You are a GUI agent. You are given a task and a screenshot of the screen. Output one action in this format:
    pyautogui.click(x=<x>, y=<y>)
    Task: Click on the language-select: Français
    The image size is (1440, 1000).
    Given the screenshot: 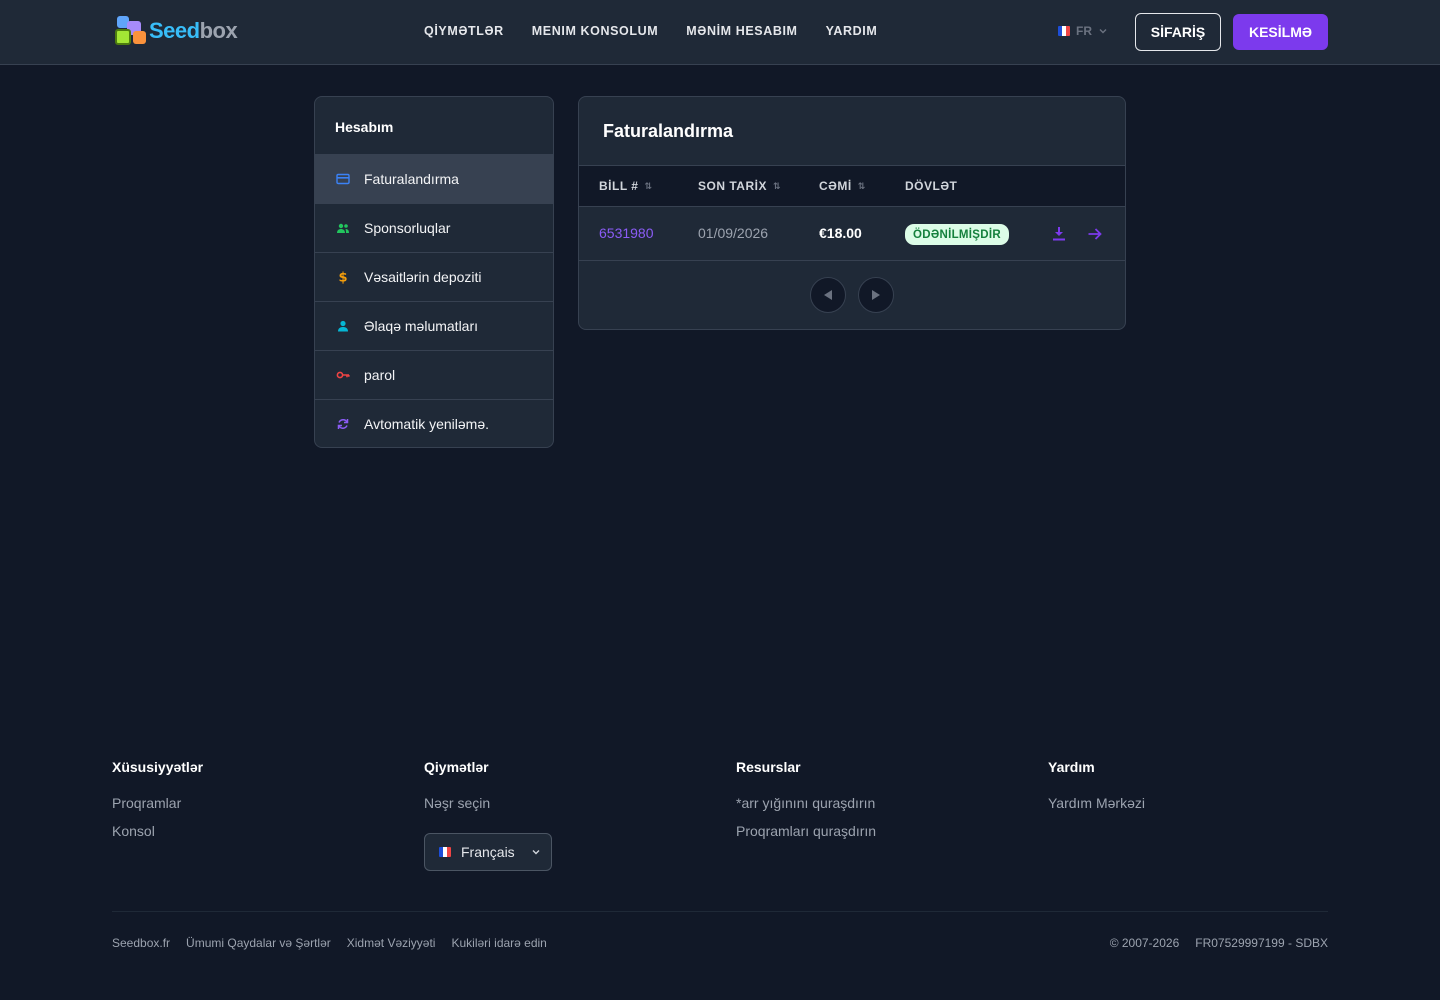 What is the action you would take?
    pyautogui.click(x=488, y=852)
    